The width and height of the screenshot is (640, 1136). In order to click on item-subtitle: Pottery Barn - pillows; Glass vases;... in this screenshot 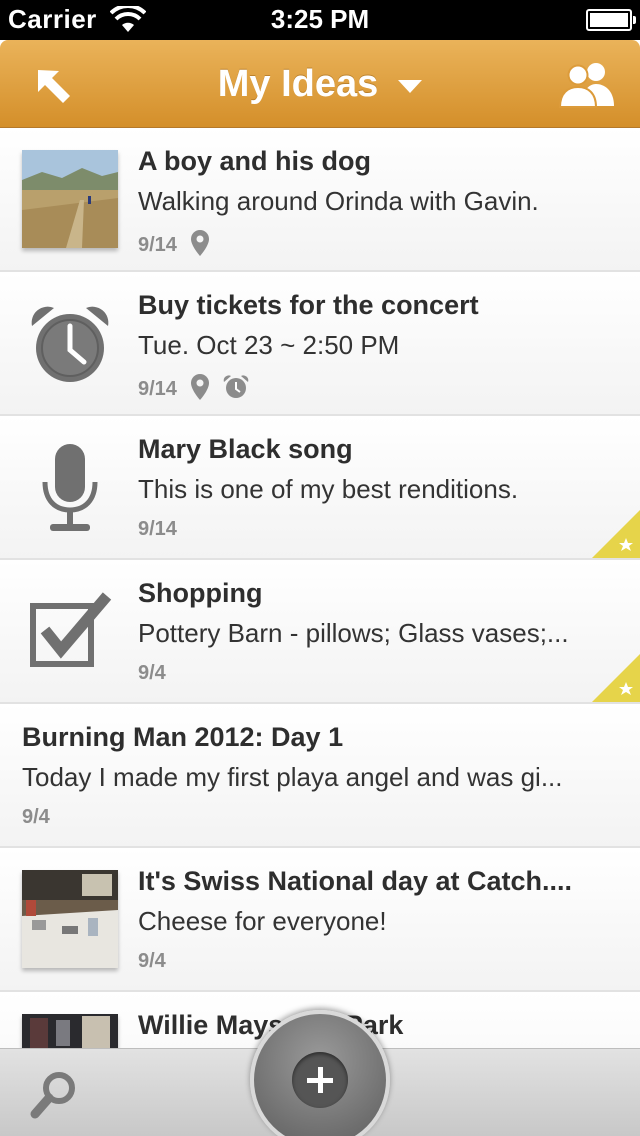, I will do `click(353, 633)`.